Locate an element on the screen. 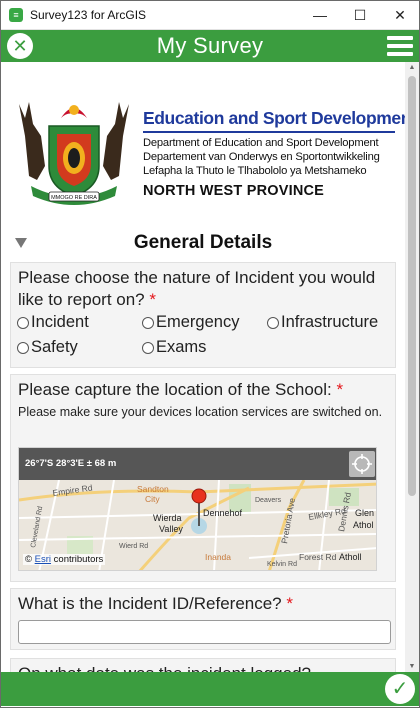 This screenshot has width=420, height=708. map-label: Wierda is located at coordinates (167, 518).